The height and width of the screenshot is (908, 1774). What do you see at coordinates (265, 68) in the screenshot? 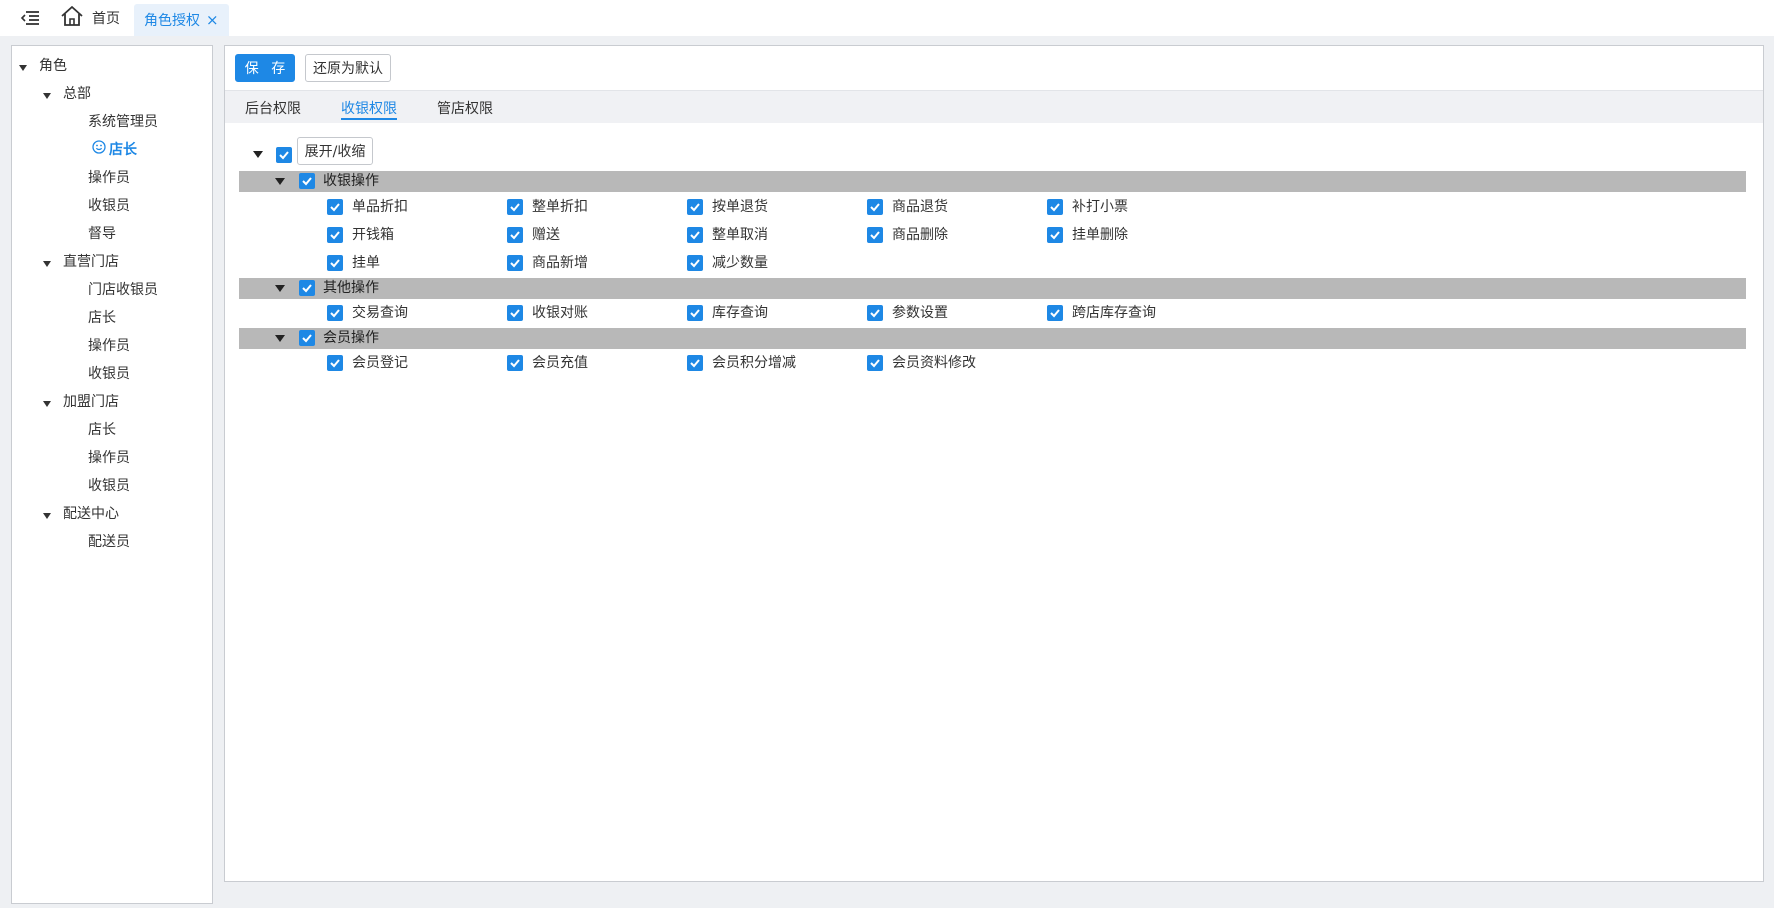
I see `save-button: 保 存` at bounding box center [265, 68].